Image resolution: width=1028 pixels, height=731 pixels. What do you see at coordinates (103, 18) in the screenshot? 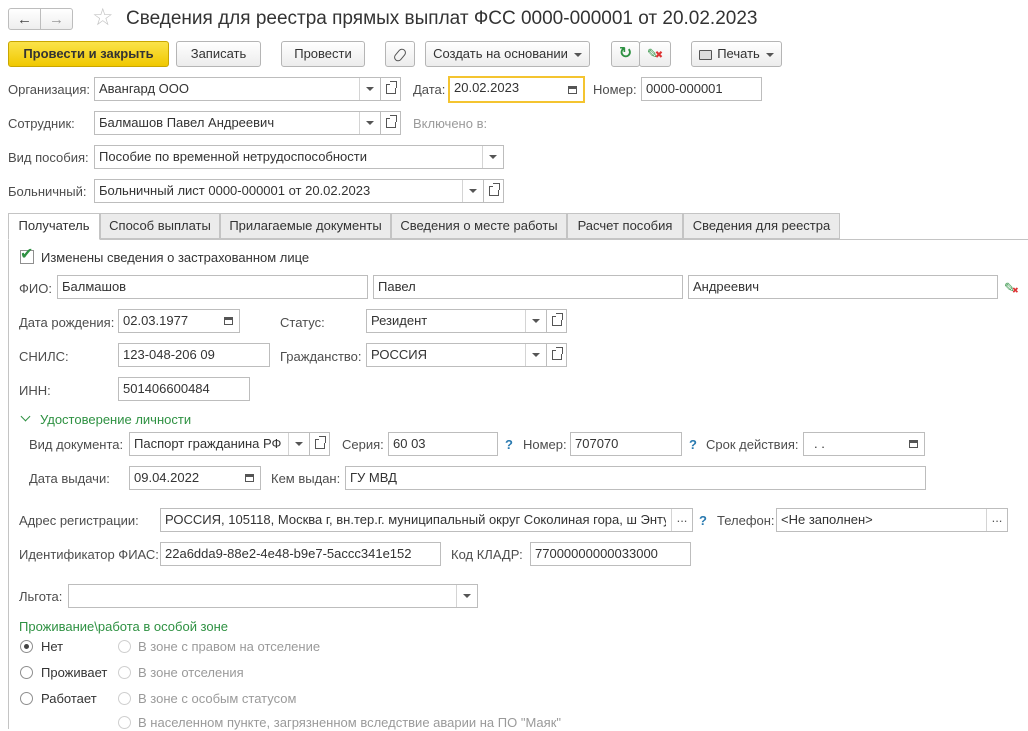
I see `favorite-star-icon: ☆` at bounding box center [103, 18].